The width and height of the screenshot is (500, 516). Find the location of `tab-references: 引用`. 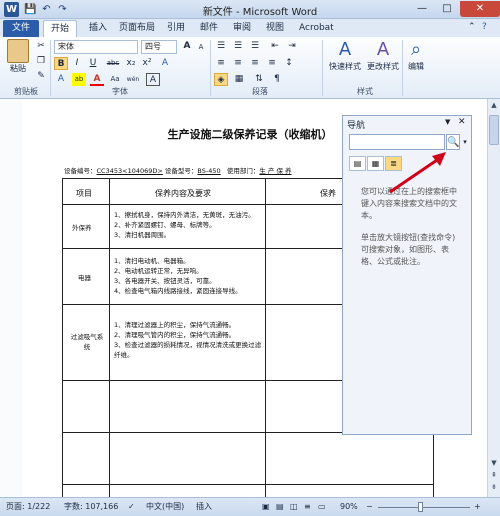

tab-references: 引用 is located at coordinates (176, 28).